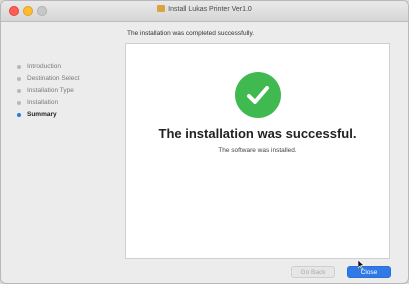 The height and width of the screenshot is (284, 409). I want to click on step-label: Installation Type, so click(50, 90).